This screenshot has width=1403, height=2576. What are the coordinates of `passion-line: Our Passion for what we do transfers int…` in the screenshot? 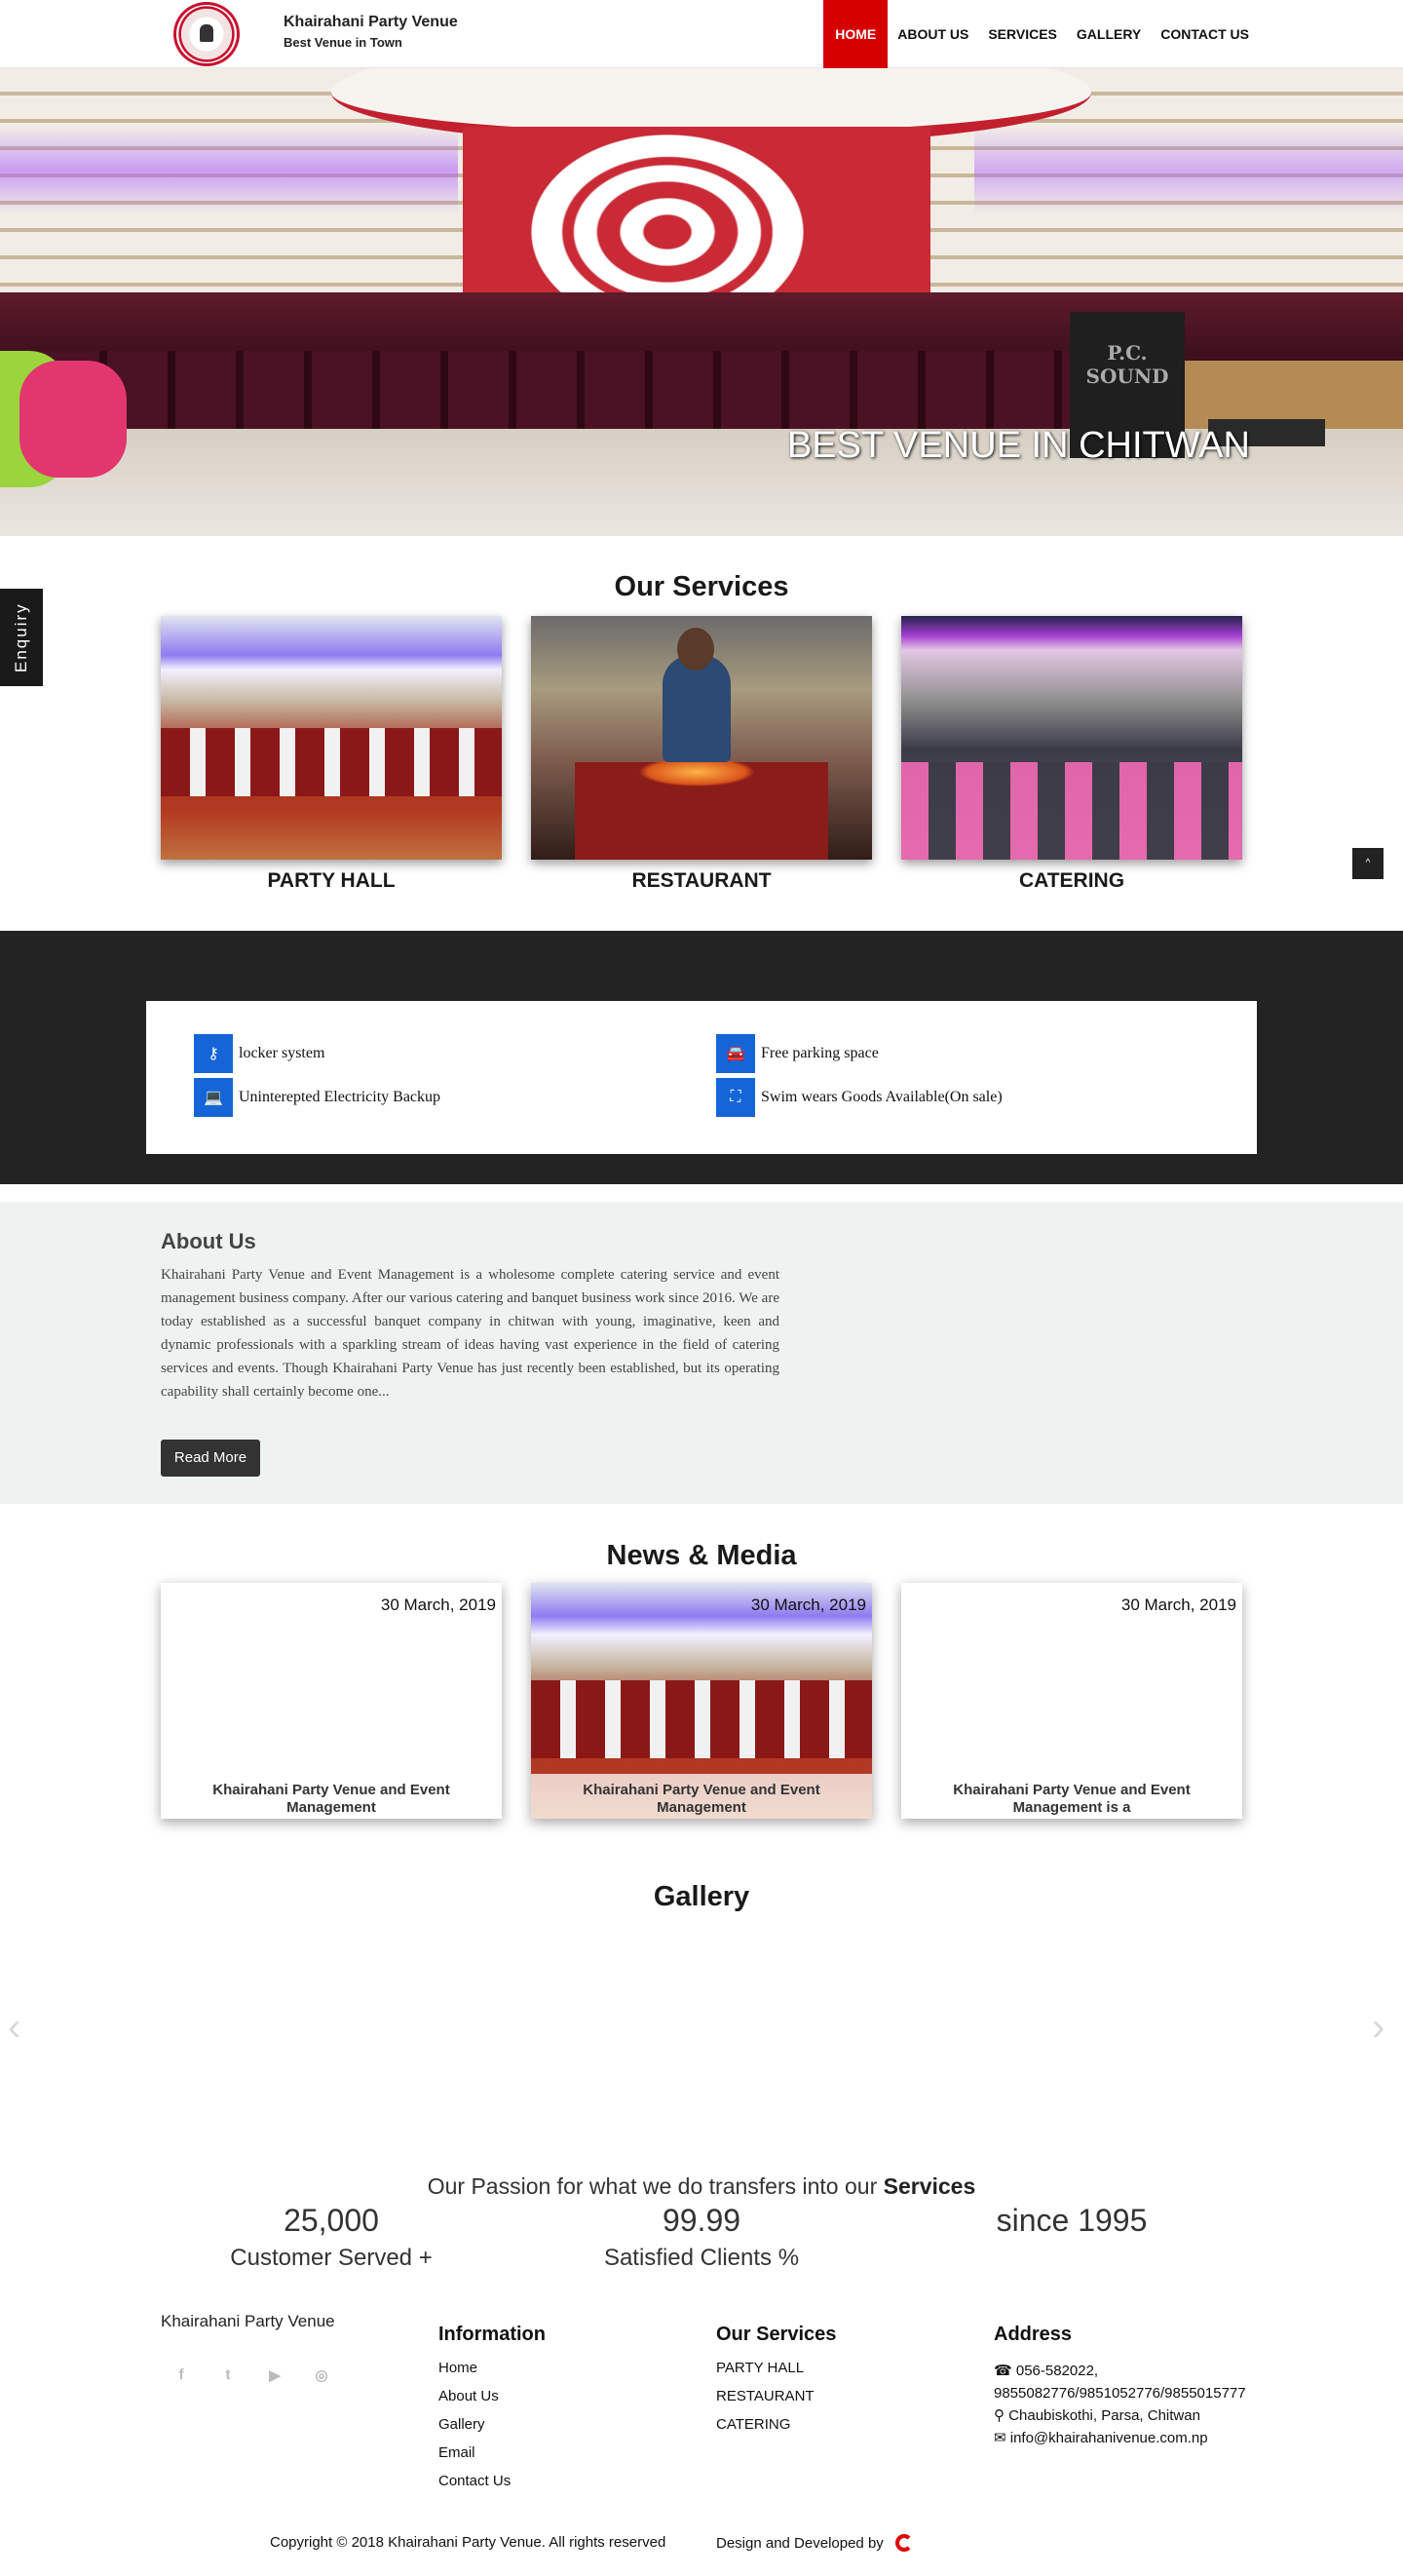 It's located at (701, 2186).